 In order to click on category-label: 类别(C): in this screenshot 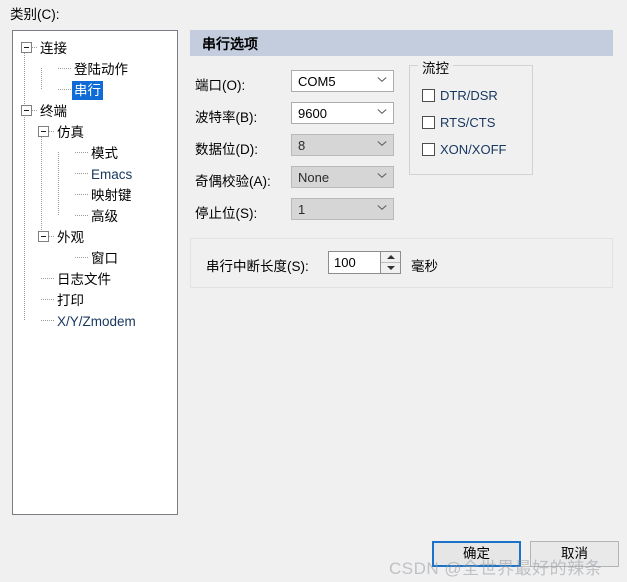, I will do `click(35, 14)`.